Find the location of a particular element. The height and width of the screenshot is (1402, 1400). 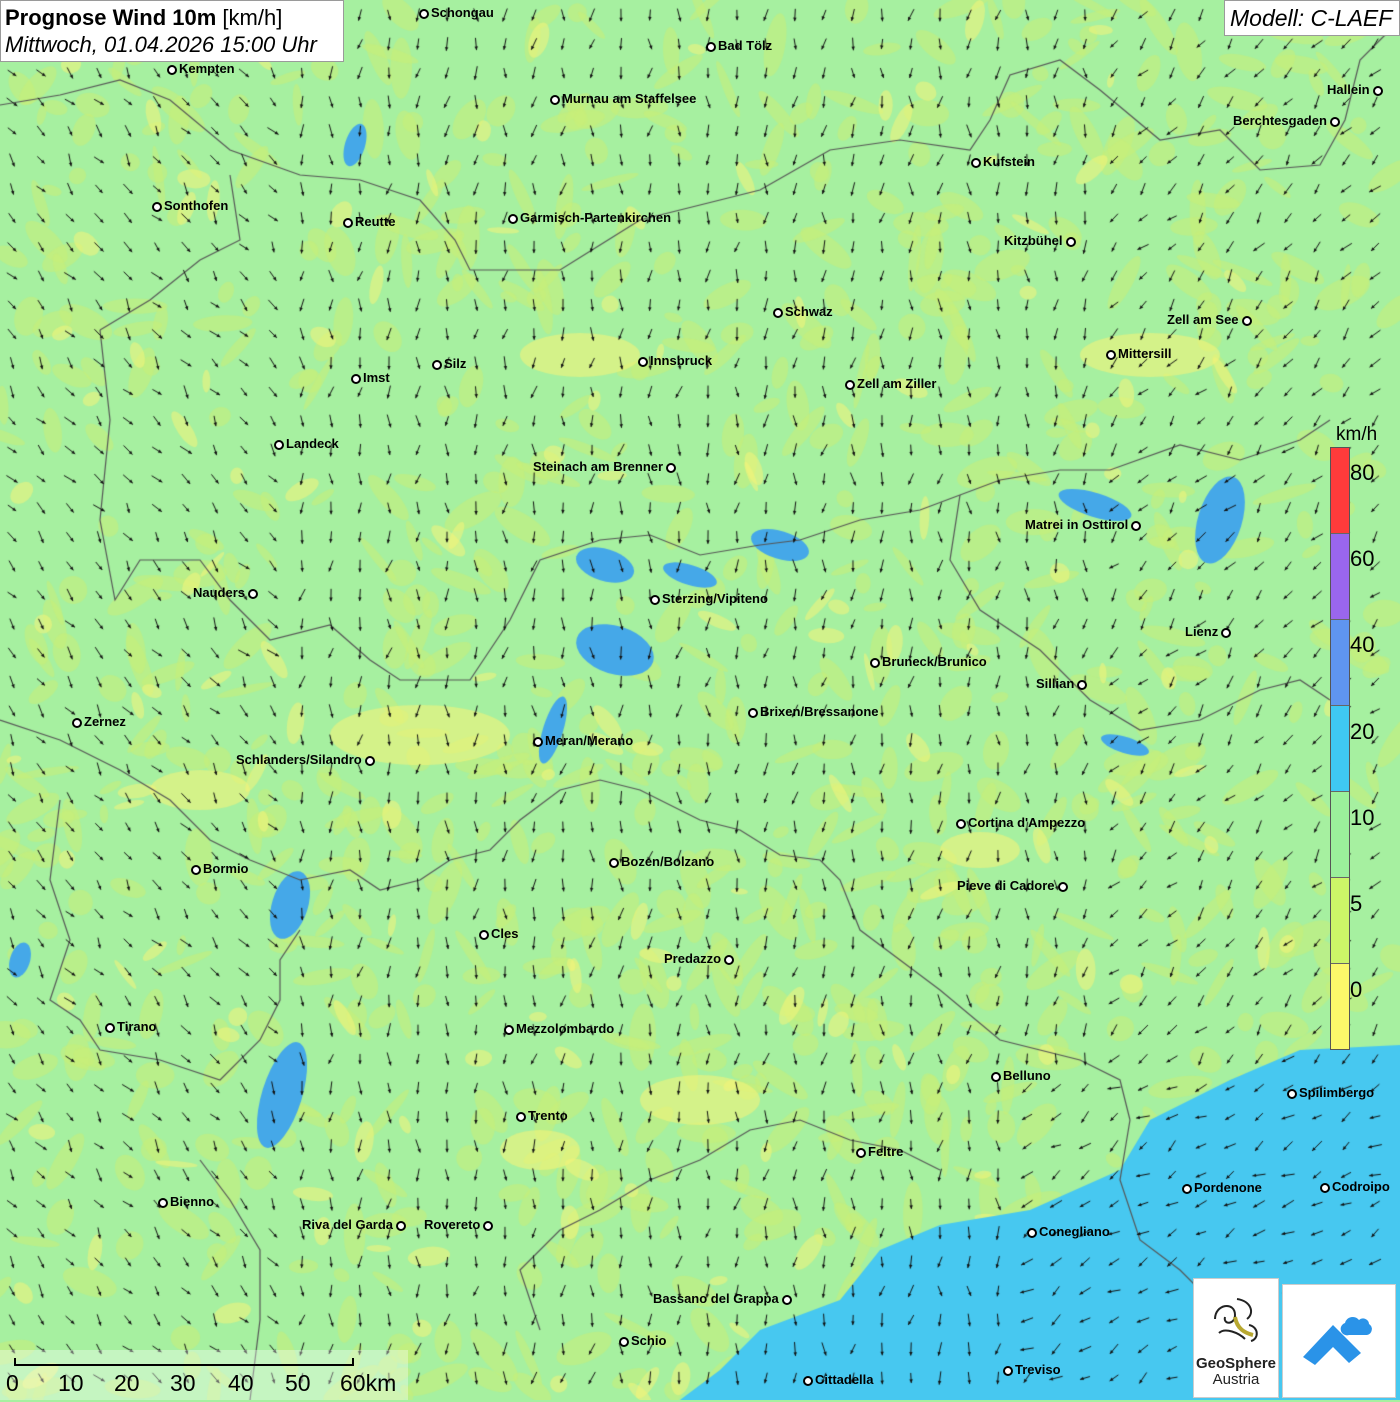

city-marker: Bassano del Grappa is located at coordinates (722, 1298).